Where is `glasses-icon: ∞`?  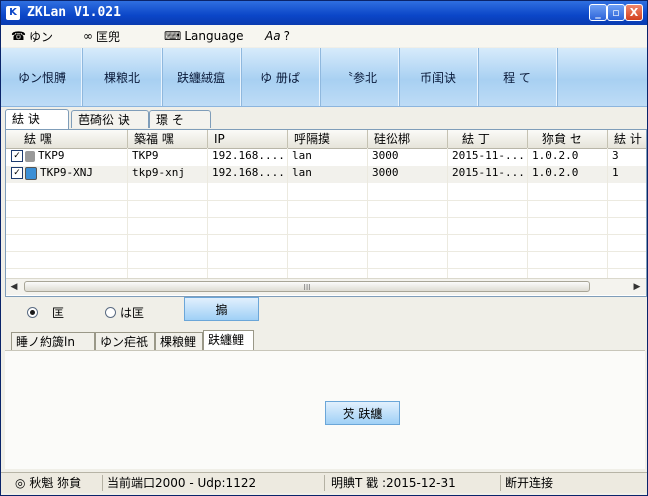
glasses-icon: ∞ is located at coordinates (88, 36).